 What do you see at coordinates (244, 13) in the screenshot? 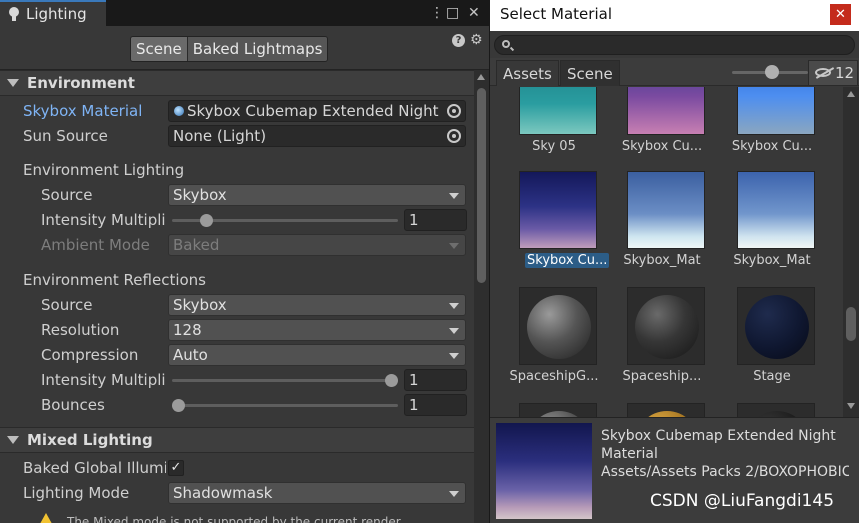
I see `lighting-tab-bar: Lighting ⋮ □ ✕` at bounding box center [244, 13].